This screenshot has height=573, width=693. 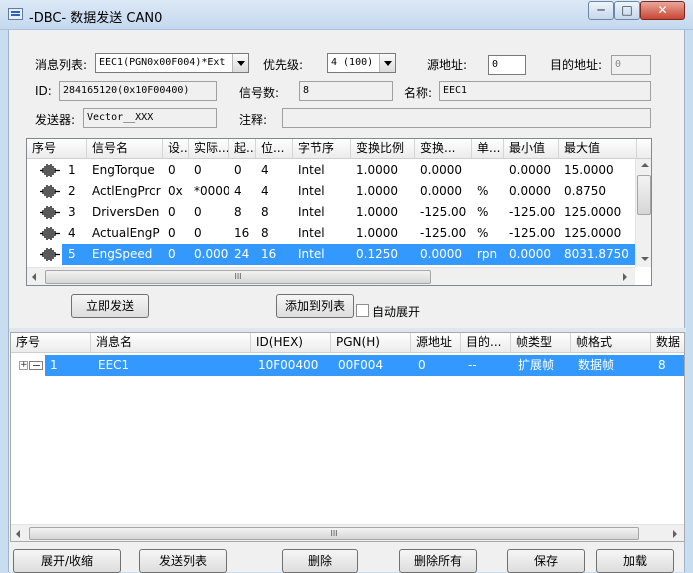 I want to click on signal-hscrollbar: III, so click(x=331, y=276).